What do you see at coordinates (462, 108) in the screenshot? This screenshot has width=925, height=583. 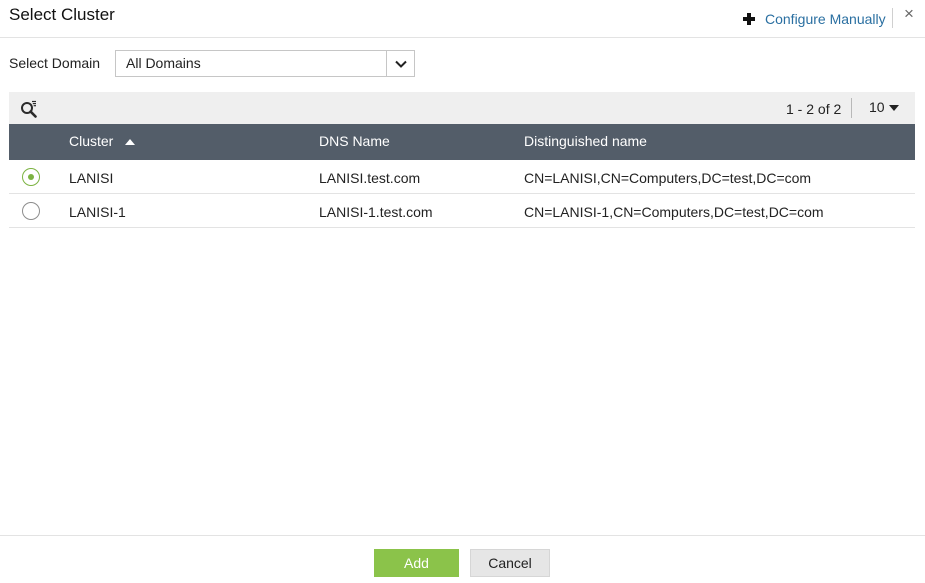 I see `grid-toolbar: 1 - 2 of 2 10` at bounding box center [462, 108].